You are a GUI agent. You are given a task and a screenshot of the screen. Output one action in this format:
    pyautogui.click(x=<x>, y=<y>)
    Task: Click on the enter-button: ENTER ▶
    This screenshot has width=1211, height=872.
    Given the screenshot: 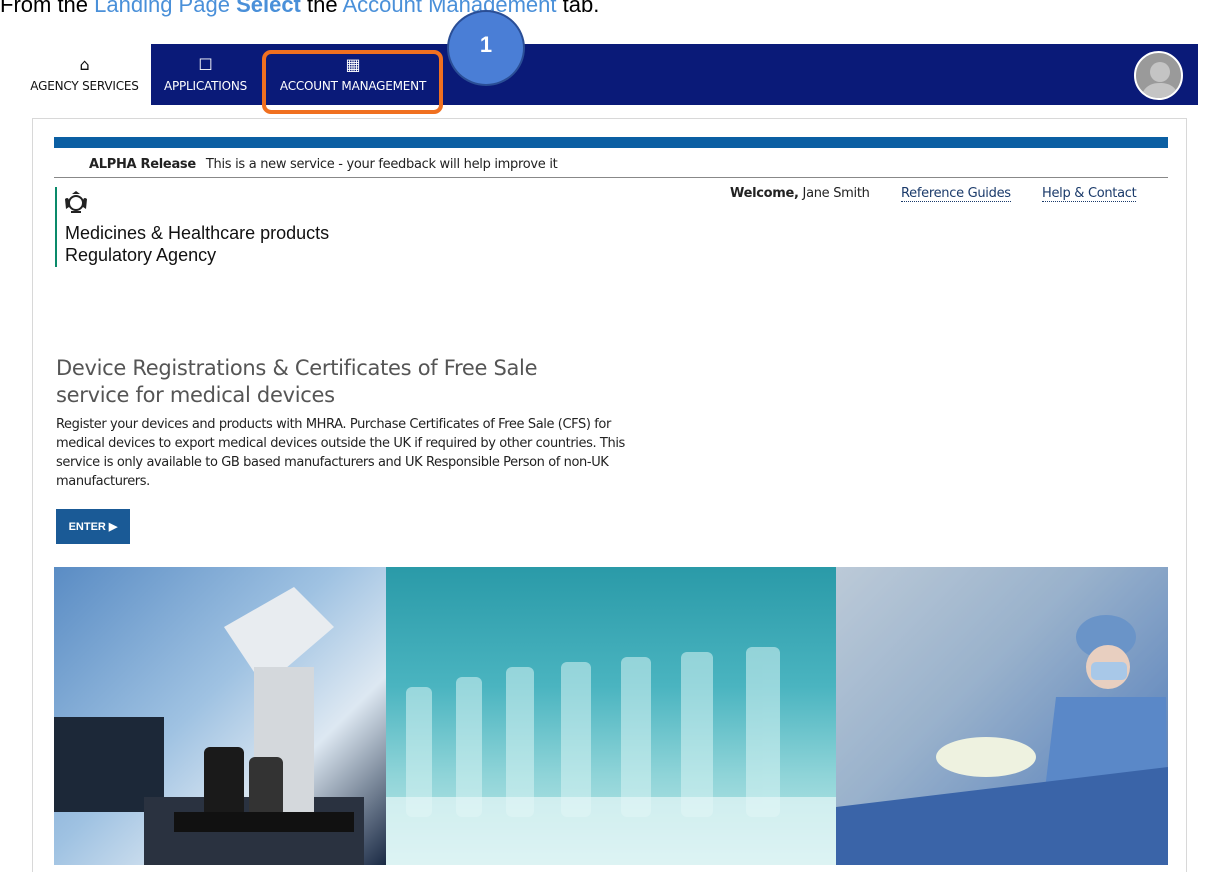 What is the action you would take?
    pyautogui.click(x=93, y=526)
    